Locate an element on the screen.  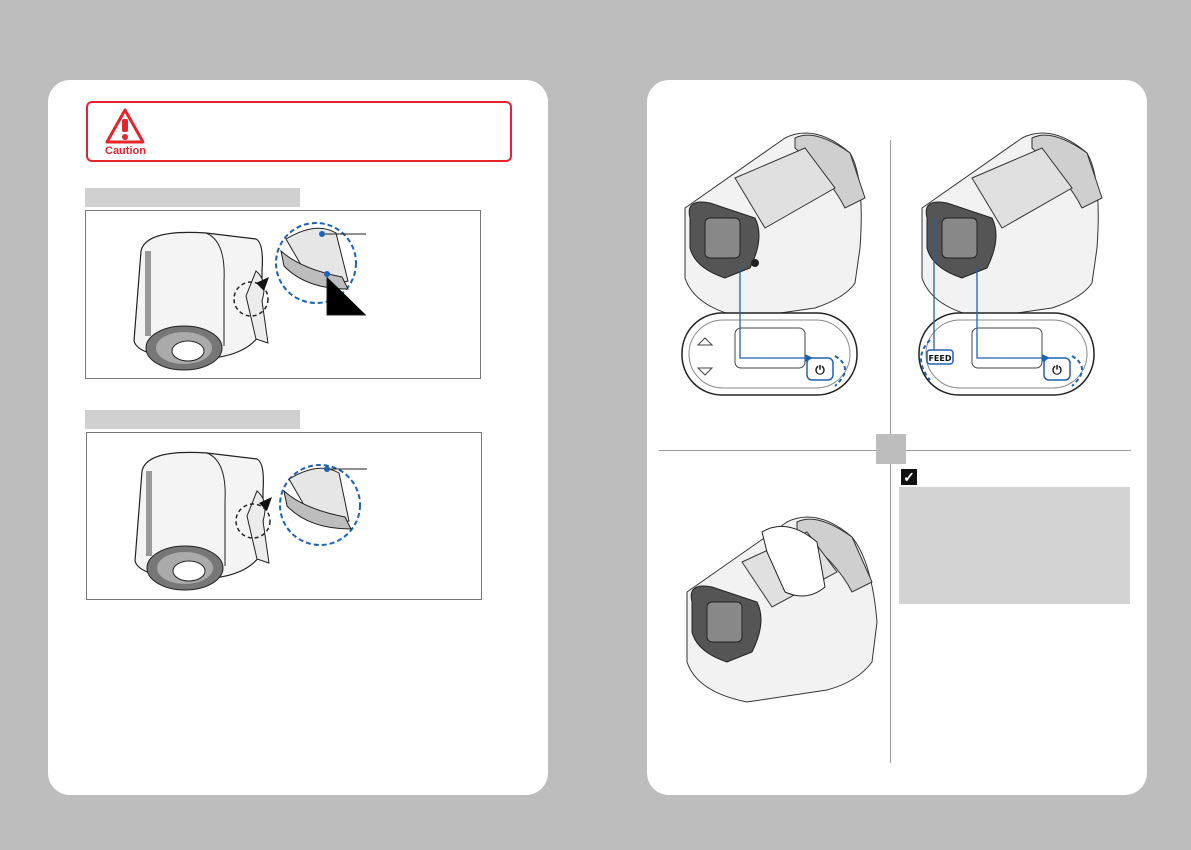
figure2-frame is located at coordinates (284, 516).